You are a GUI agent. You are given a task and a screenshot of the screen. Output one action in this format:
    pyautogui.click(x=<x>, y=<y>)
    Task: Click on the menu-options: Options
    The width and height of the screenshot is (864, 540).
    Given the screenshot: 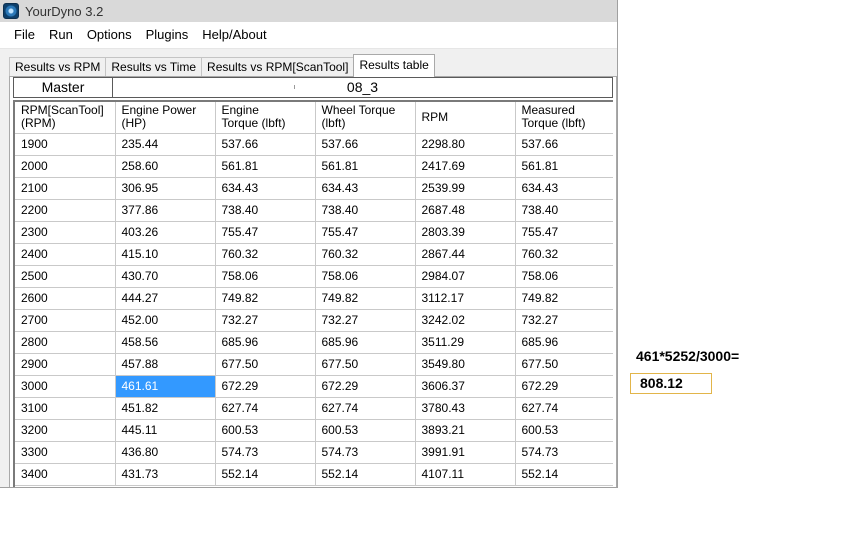 What is the action you would take?
    pyautogui.click(x=109, y=35)
    